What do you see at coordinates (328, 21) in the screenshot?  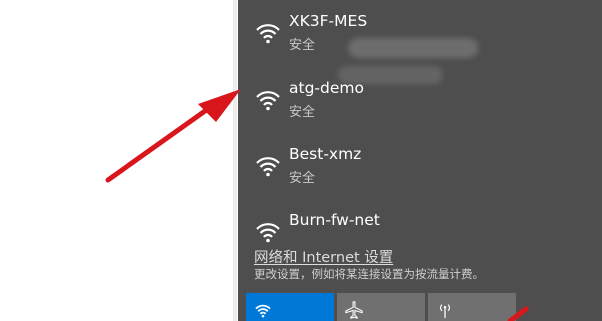 I see `network-name: XK3F-MES` at bounding box center [328, 21].